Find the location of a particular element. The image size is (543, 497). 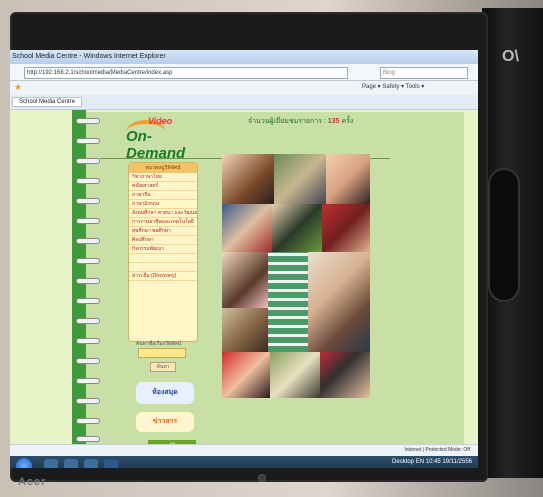

favorites-bar: ★ Page ▾ Safety ▾ Tools ▾ is located at coordinates (244, 88).